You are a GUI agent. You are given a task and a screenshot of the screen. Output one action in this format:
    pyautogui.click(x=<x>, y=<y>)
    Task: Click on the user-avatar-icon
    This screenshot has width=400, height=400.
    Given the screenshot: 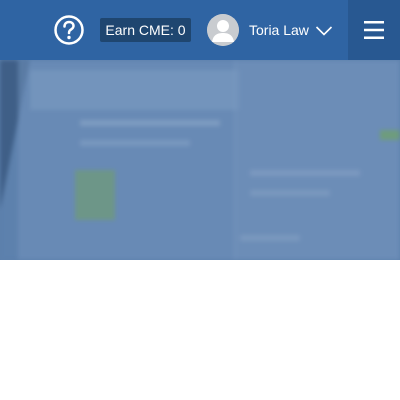 What is the action you would take?
    pyautogui.click(x=223, y=30)
    